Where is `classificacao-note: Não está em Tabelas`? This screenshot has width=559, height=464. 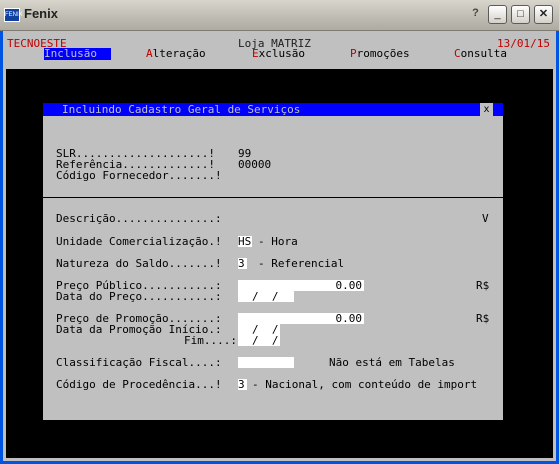 classificacao-note: Não está em Tabelas is located at coordinates (392, 362).